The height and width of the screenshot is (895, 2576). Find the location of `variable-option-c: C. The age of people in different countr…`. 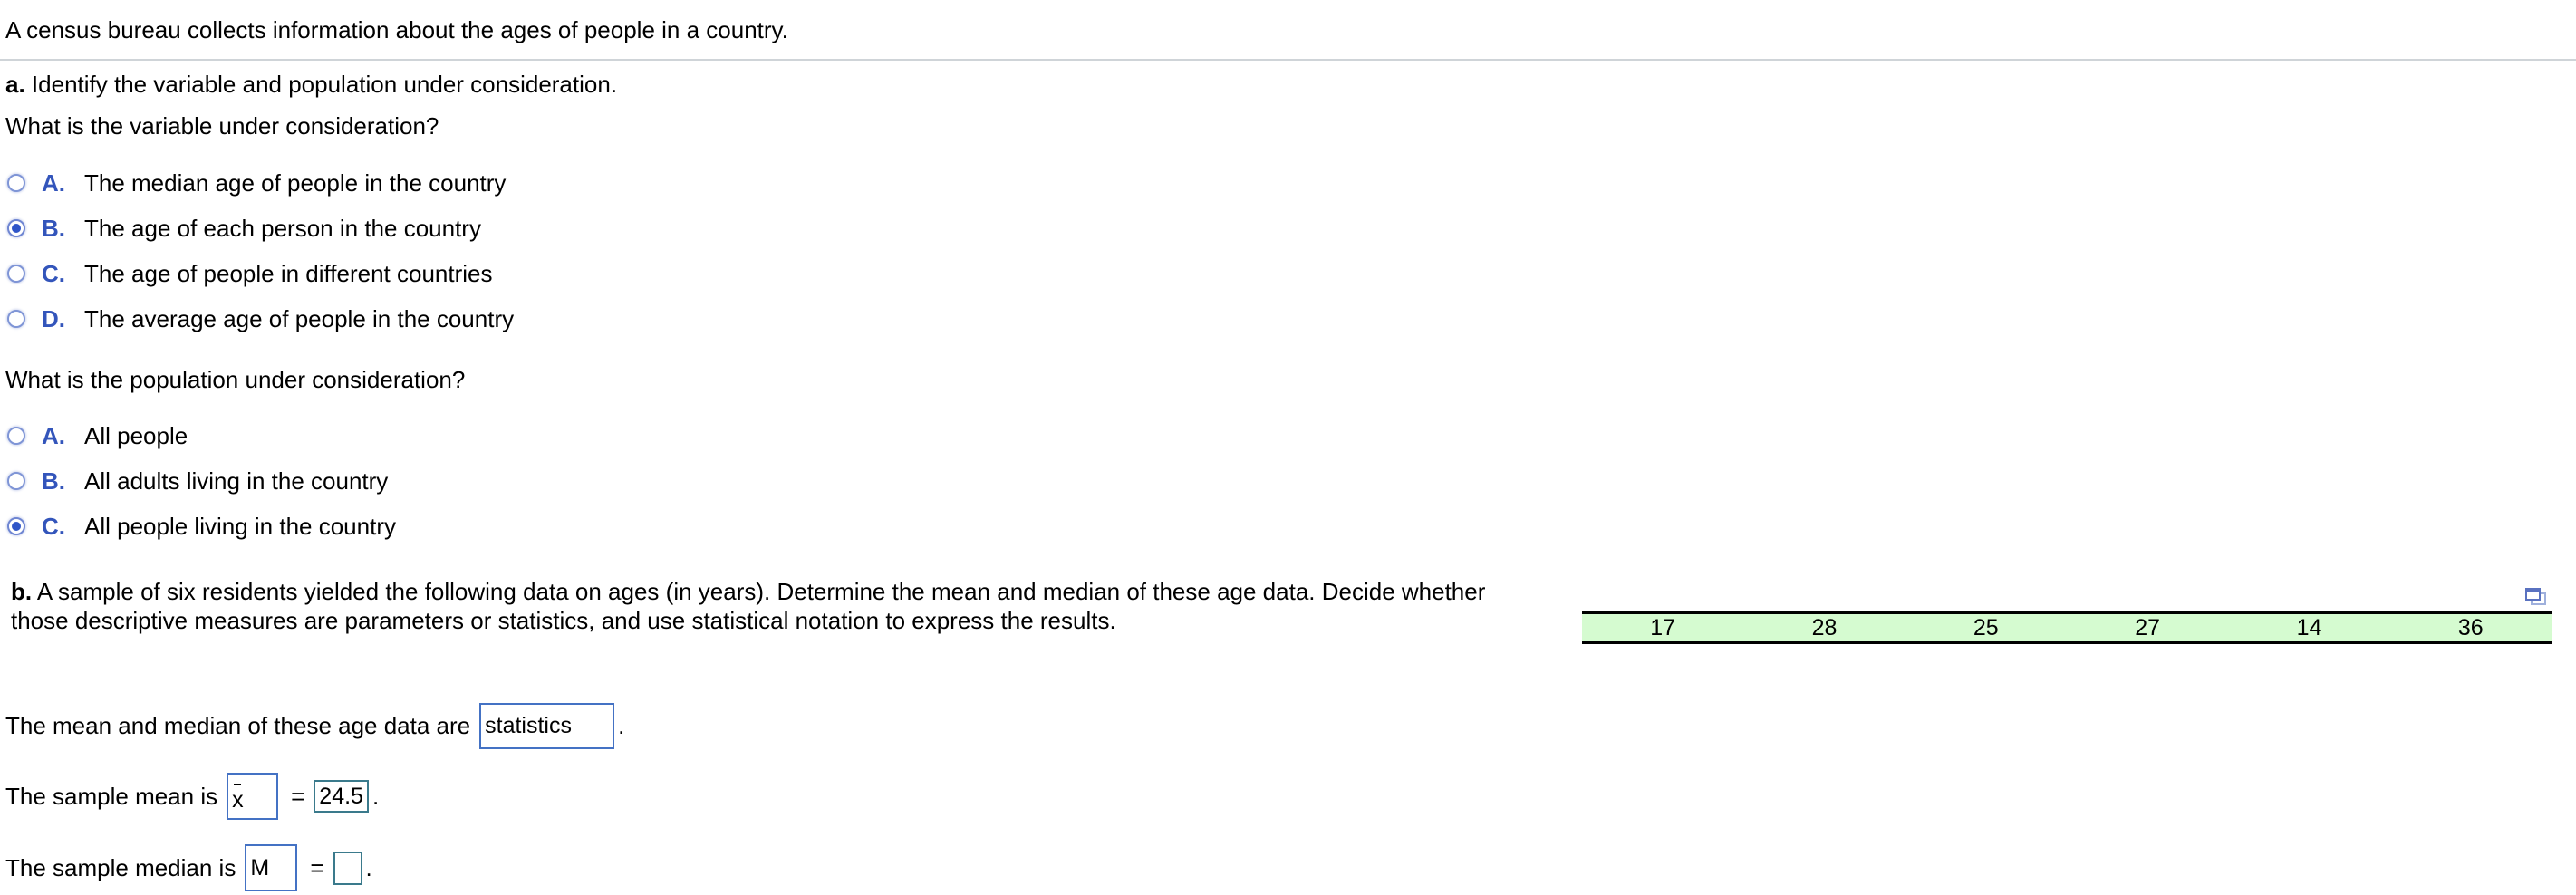

variable-option-c: C. The age of people in different countr… is located at coordinates (250, 273).